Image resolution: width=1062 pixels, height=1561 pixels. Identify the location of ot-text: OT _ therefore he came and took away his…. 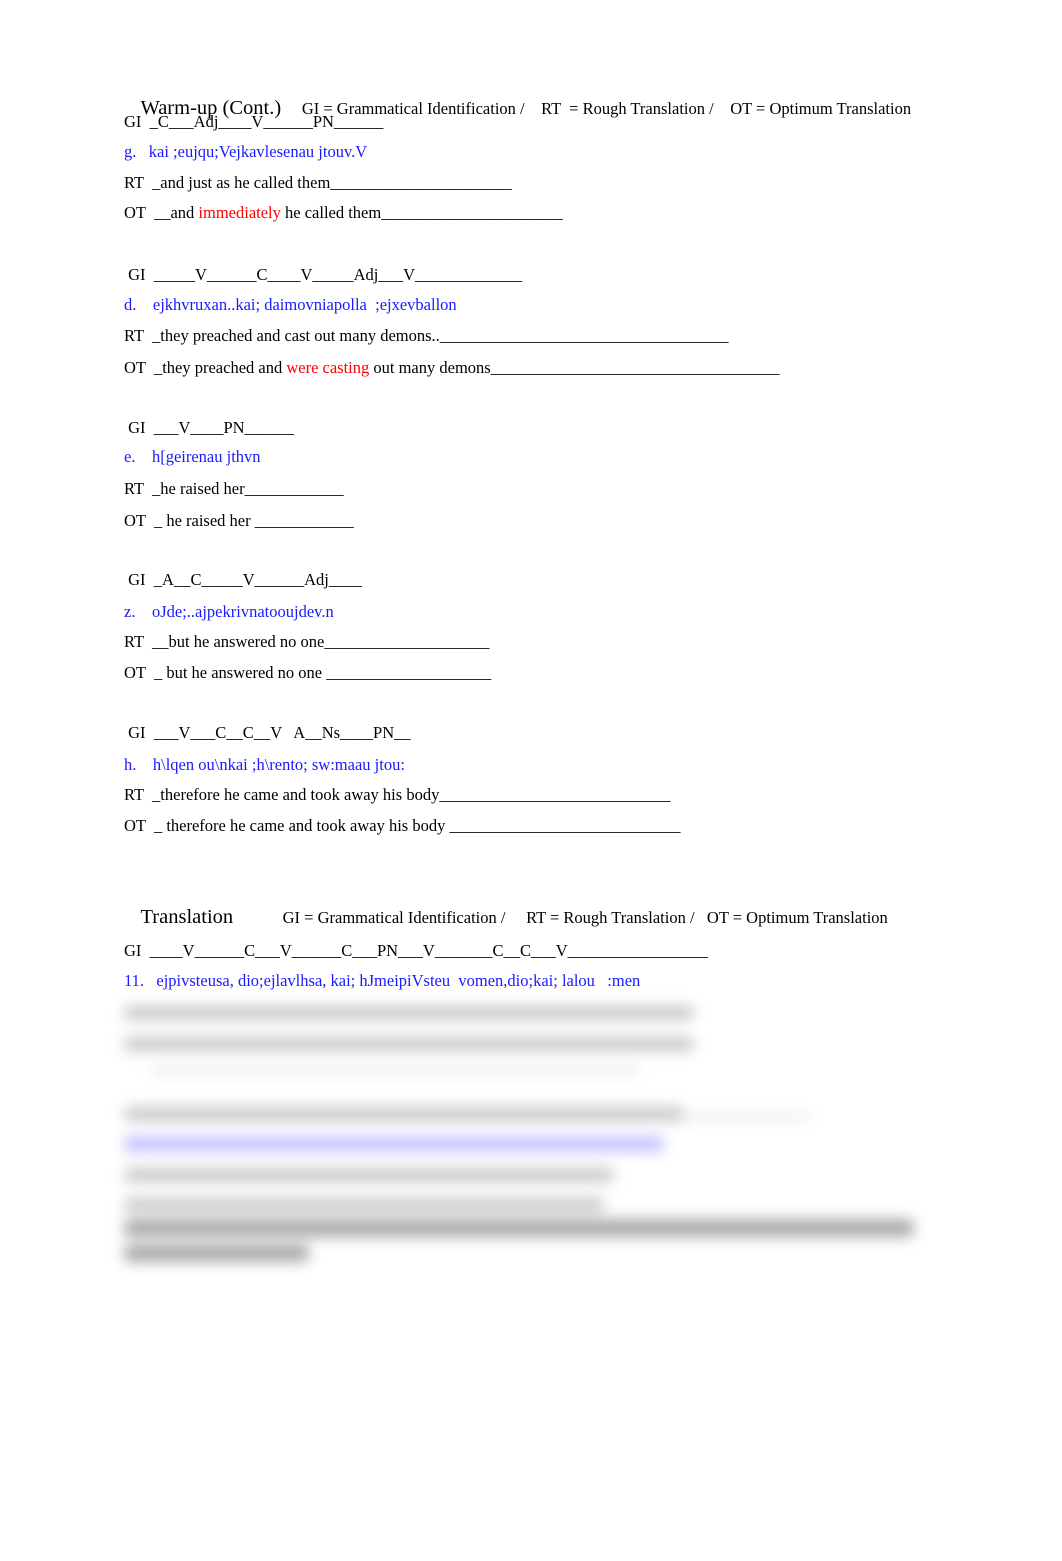
(402, 825).